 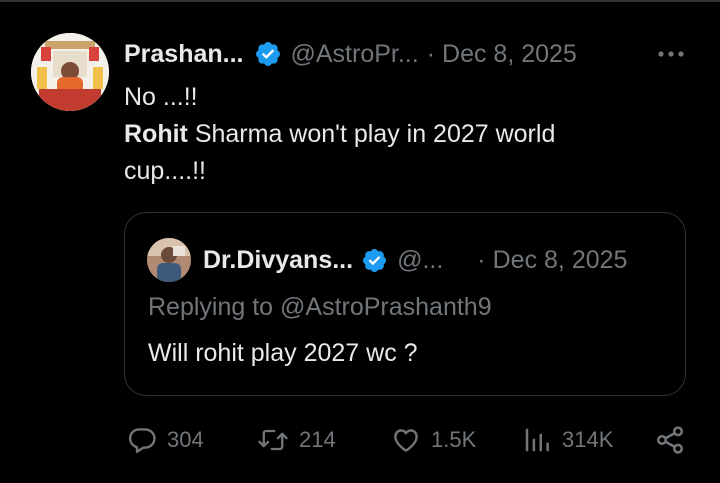 What do you see at coordinates (70, 72) in the screenshot?
I see `author-avatar` at bounding box center [70, 72].